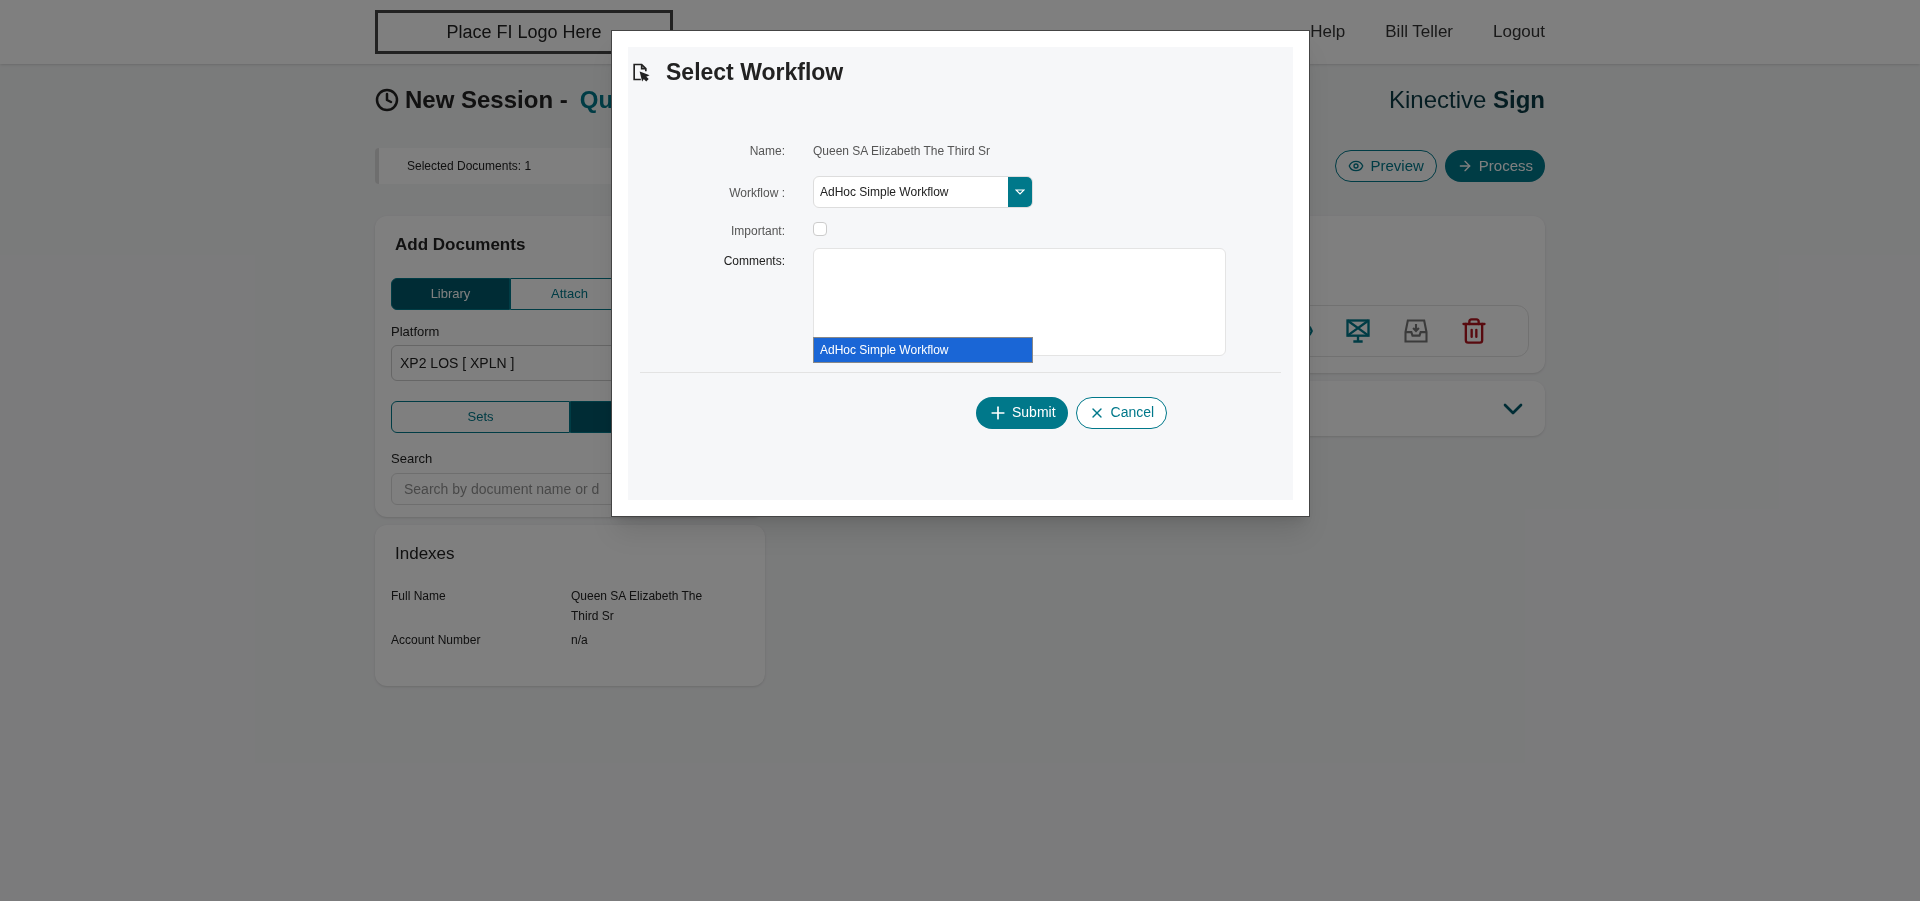 This screenshot has height=901, width=1920. I want to click on dialog-title: Select Workflow, so click(755, 72).